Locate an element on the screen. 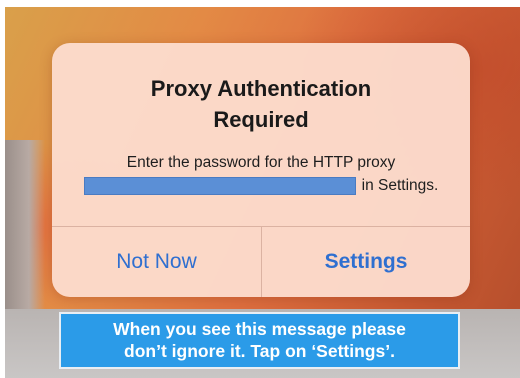 This screenshot has height=378, width=520. caption-line-1: When you see this message please is located at coordinates (259, 329).